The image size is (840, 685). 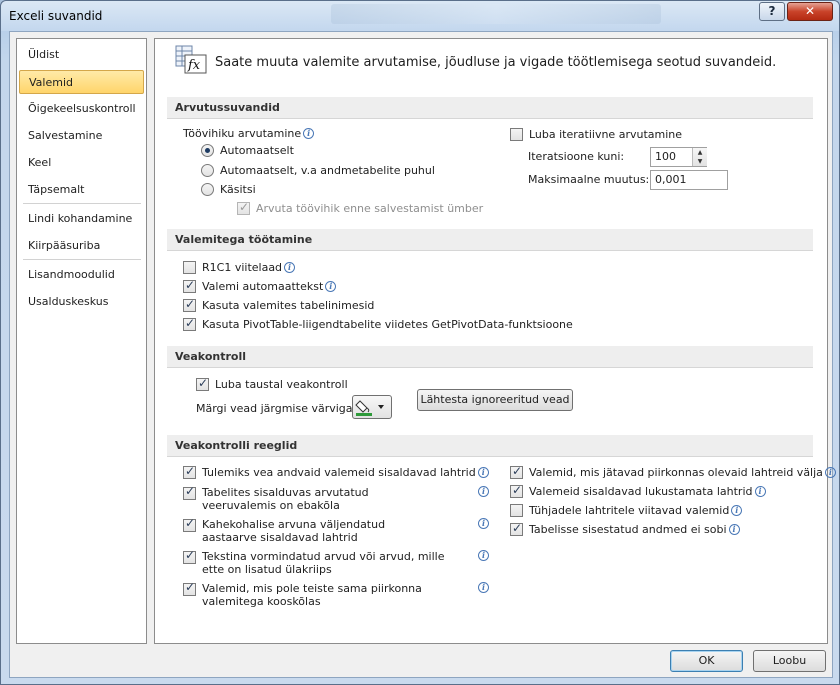 What do you see at coordinates (370, 208) in the screenshot?
I see `recalc-before-save-label: Arvuta töövihik enne salvestamist ümber` at bounding box center [370, 208].